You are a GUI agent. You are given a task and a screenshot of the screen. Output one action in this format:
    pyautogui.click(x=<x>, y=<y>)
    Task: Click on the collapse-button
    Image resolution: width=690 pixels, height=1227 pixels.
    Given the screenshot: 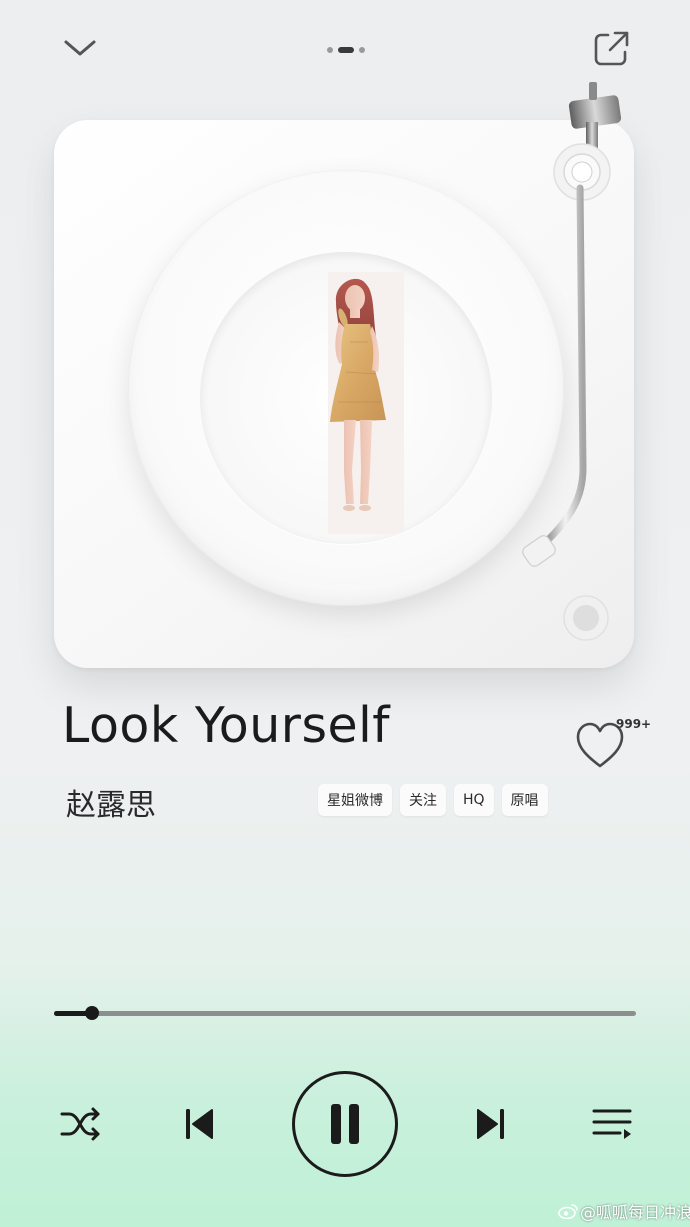 What is the action you would take?
    pyautogui.click(x=80, y=48)
    